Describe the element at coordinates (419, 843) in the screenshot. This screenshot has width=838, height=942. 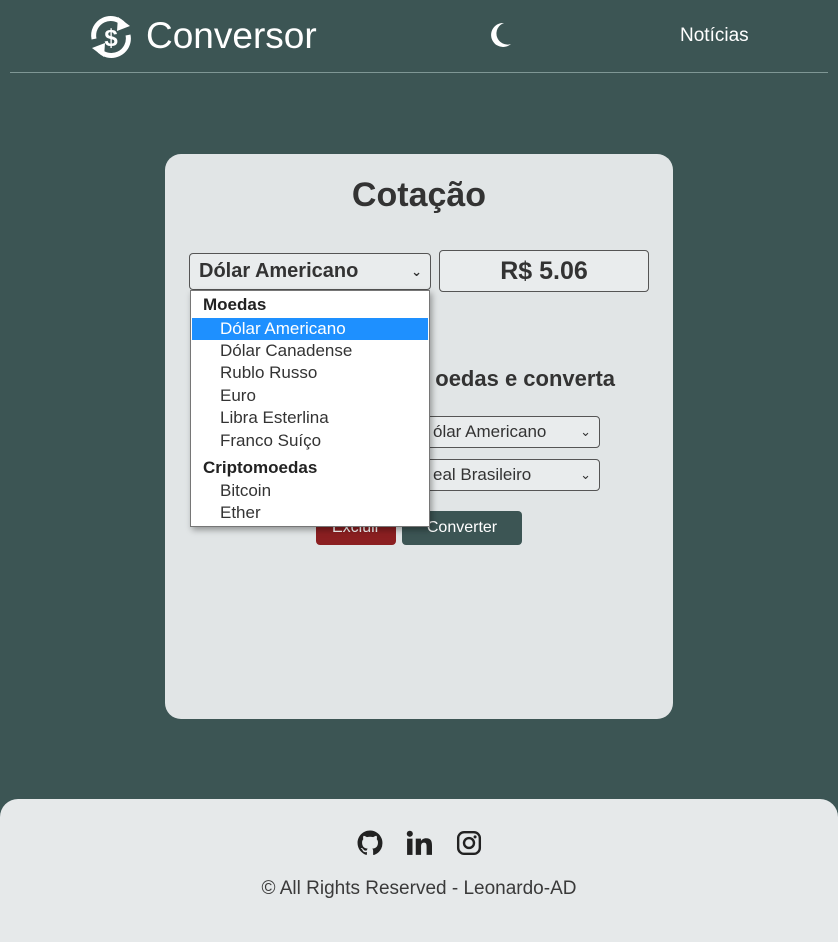
I see `linkedin-icon` at that location.